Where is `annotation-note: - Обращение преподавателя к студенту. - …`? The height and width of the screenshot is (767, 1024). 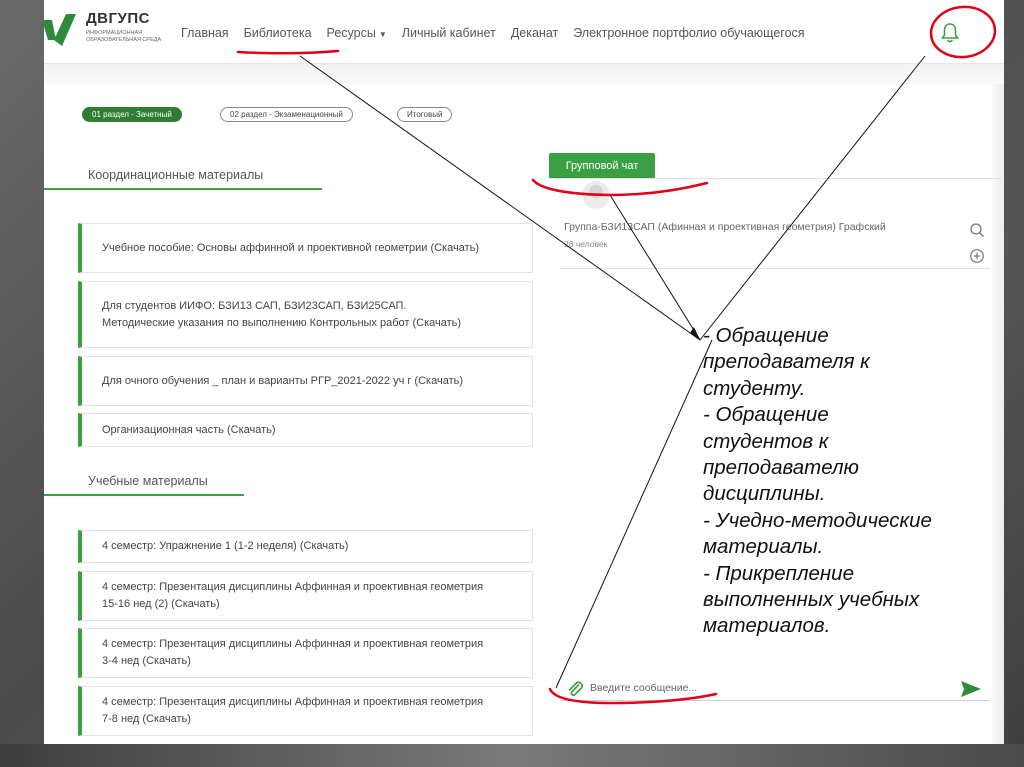
annotation-note: - Обращение преподавателя к студенту. - … is located at coordinates (862, 481).